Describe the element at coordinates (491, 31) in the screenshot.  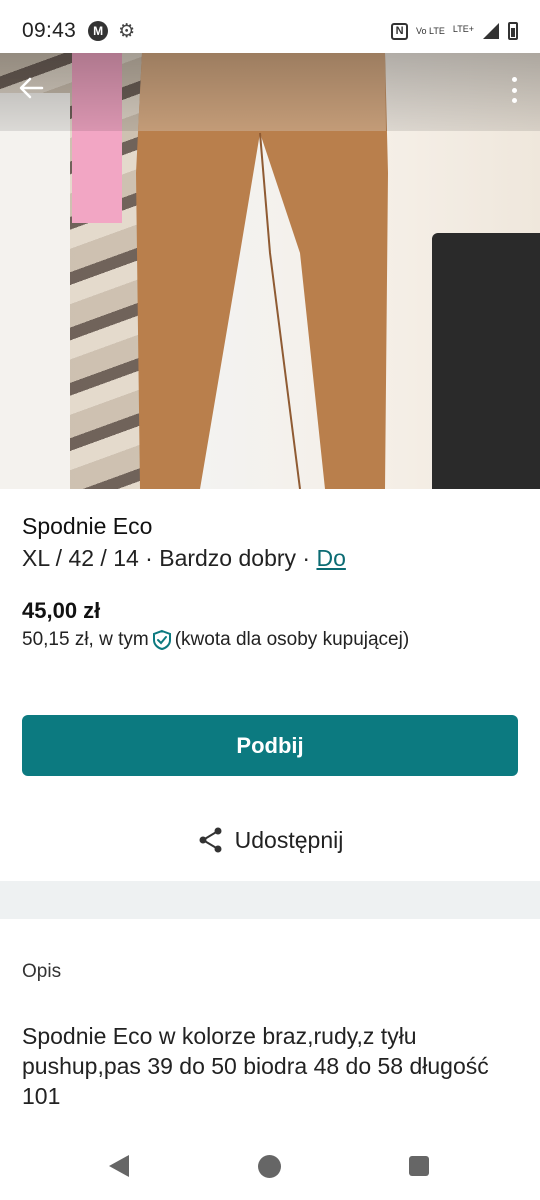
I see `signal-icon` at that location.